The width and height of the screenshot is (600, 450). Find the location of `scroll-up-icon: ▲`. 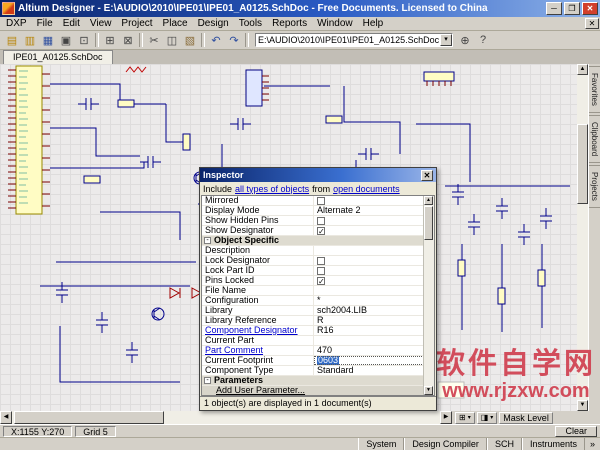

scroll-up-icon: ▲ is located at coordinates (582, 69).